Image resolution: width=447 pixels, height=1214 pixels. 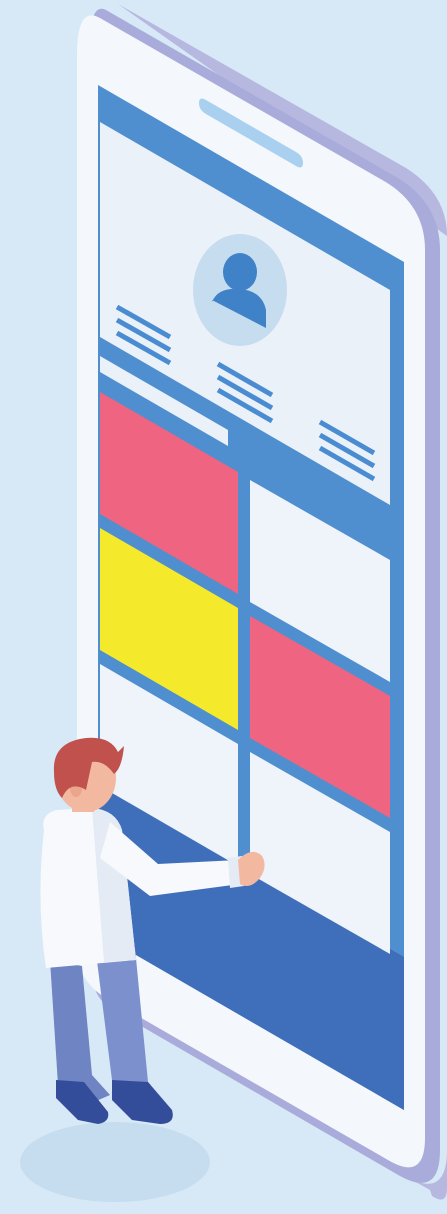 I want to click on ground-shadow, so click(x=115, y=1162).